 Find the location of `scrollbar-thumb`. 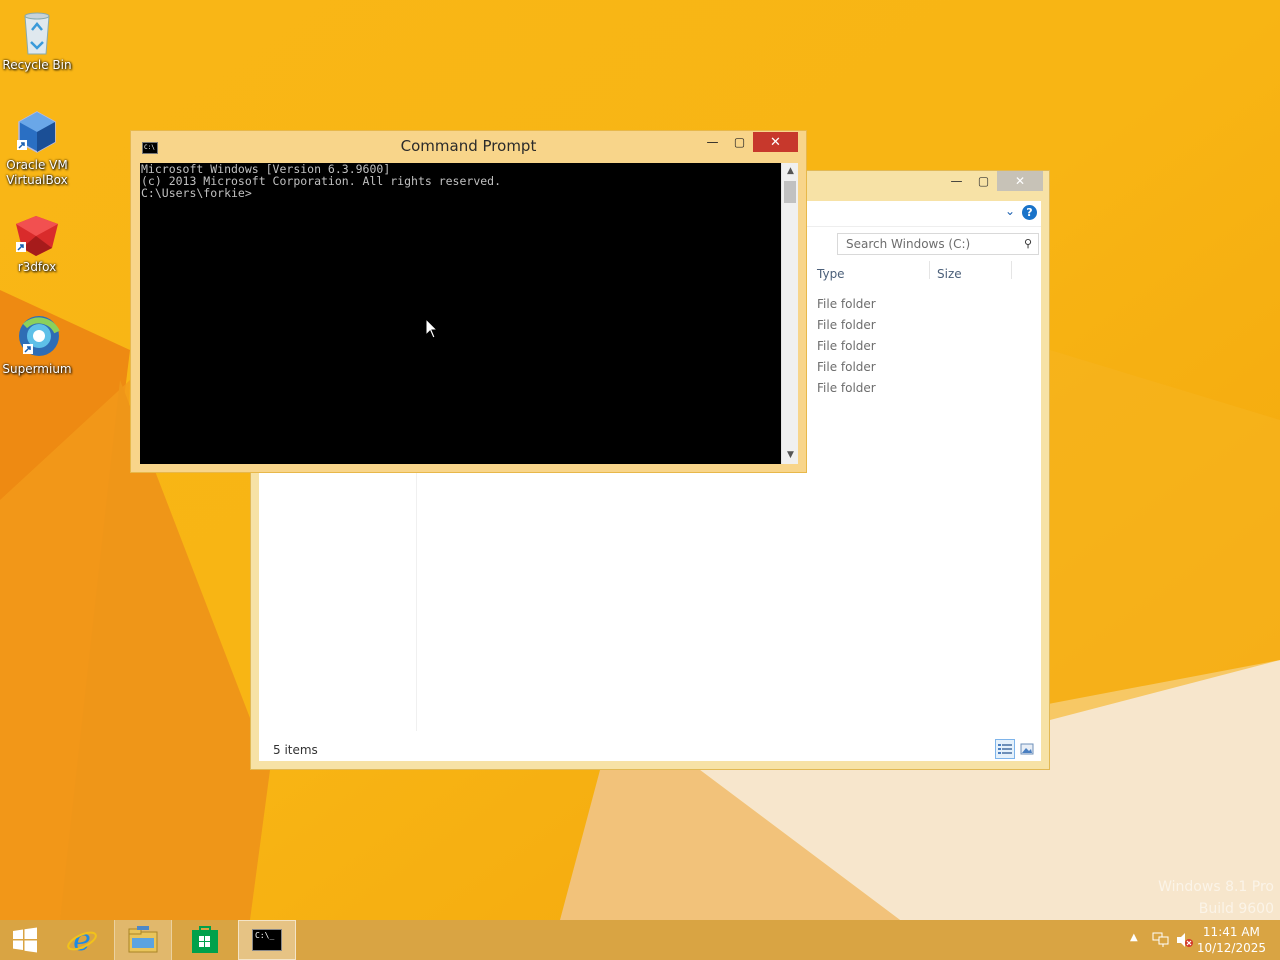

scrollbar-thumb is located at coordinates (790, 192).